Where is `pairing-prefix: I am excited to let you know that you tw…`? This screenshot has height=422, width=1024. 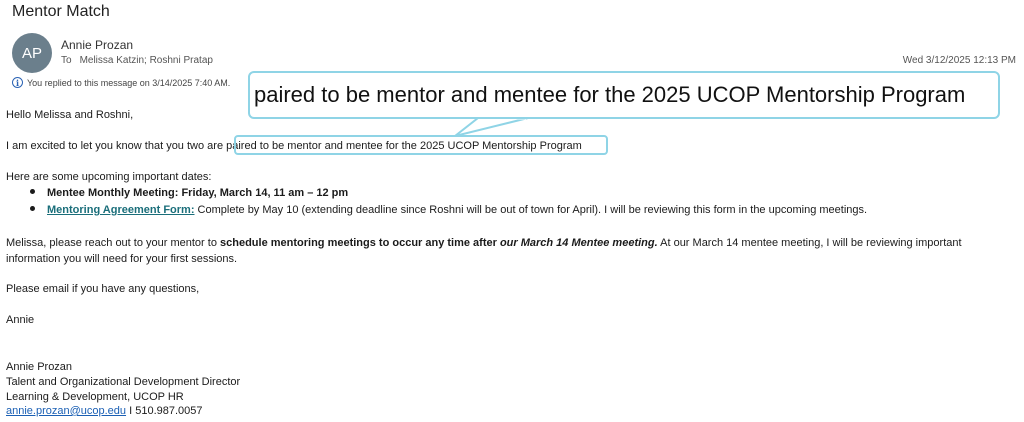 pairing-prefix: I am excited to let you know that you tw… is located at coordinates (116, 146).